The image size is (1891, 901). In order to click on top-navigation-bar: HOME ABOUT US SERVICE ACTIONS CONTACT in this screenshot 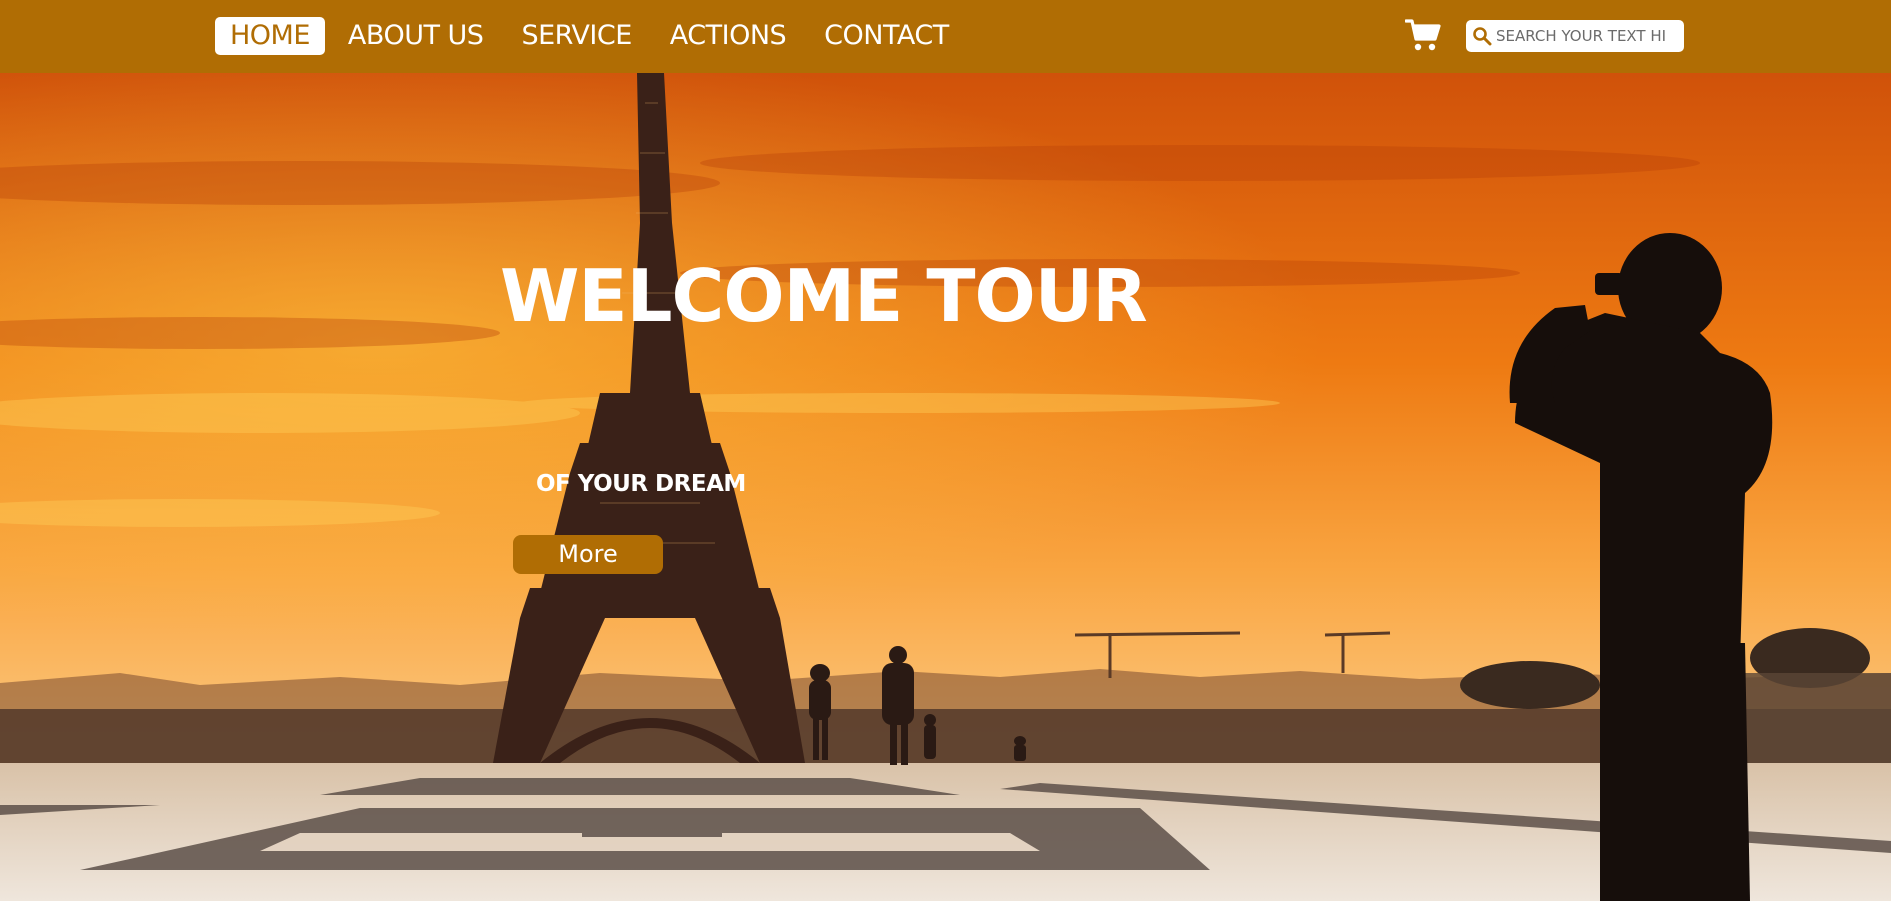, I will do `click(945, 36)`.